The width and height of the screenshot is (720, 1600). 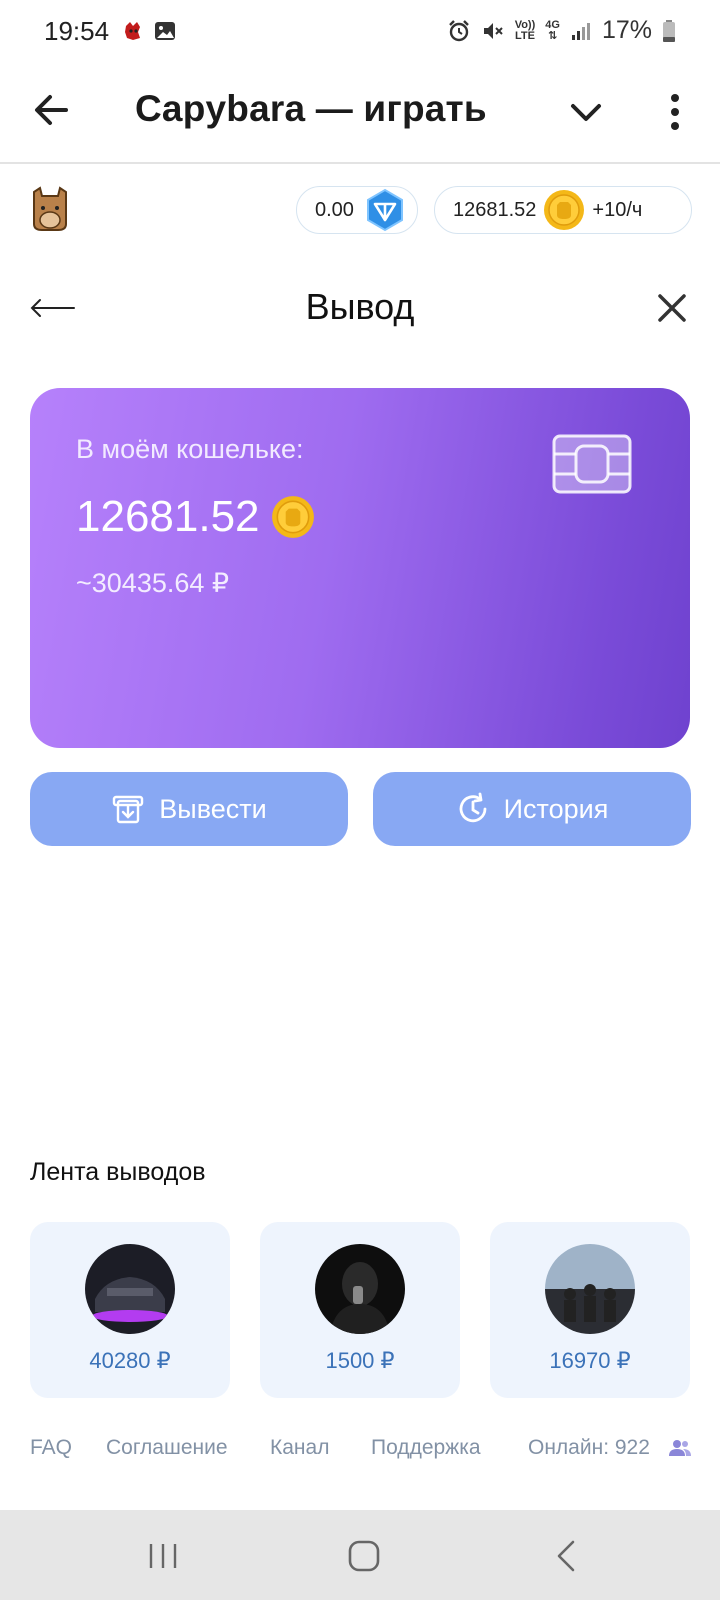 What do you see at coordinates (493, 30) in the screenshot?
I see `mute-icon` at bounding box center [493, 30].